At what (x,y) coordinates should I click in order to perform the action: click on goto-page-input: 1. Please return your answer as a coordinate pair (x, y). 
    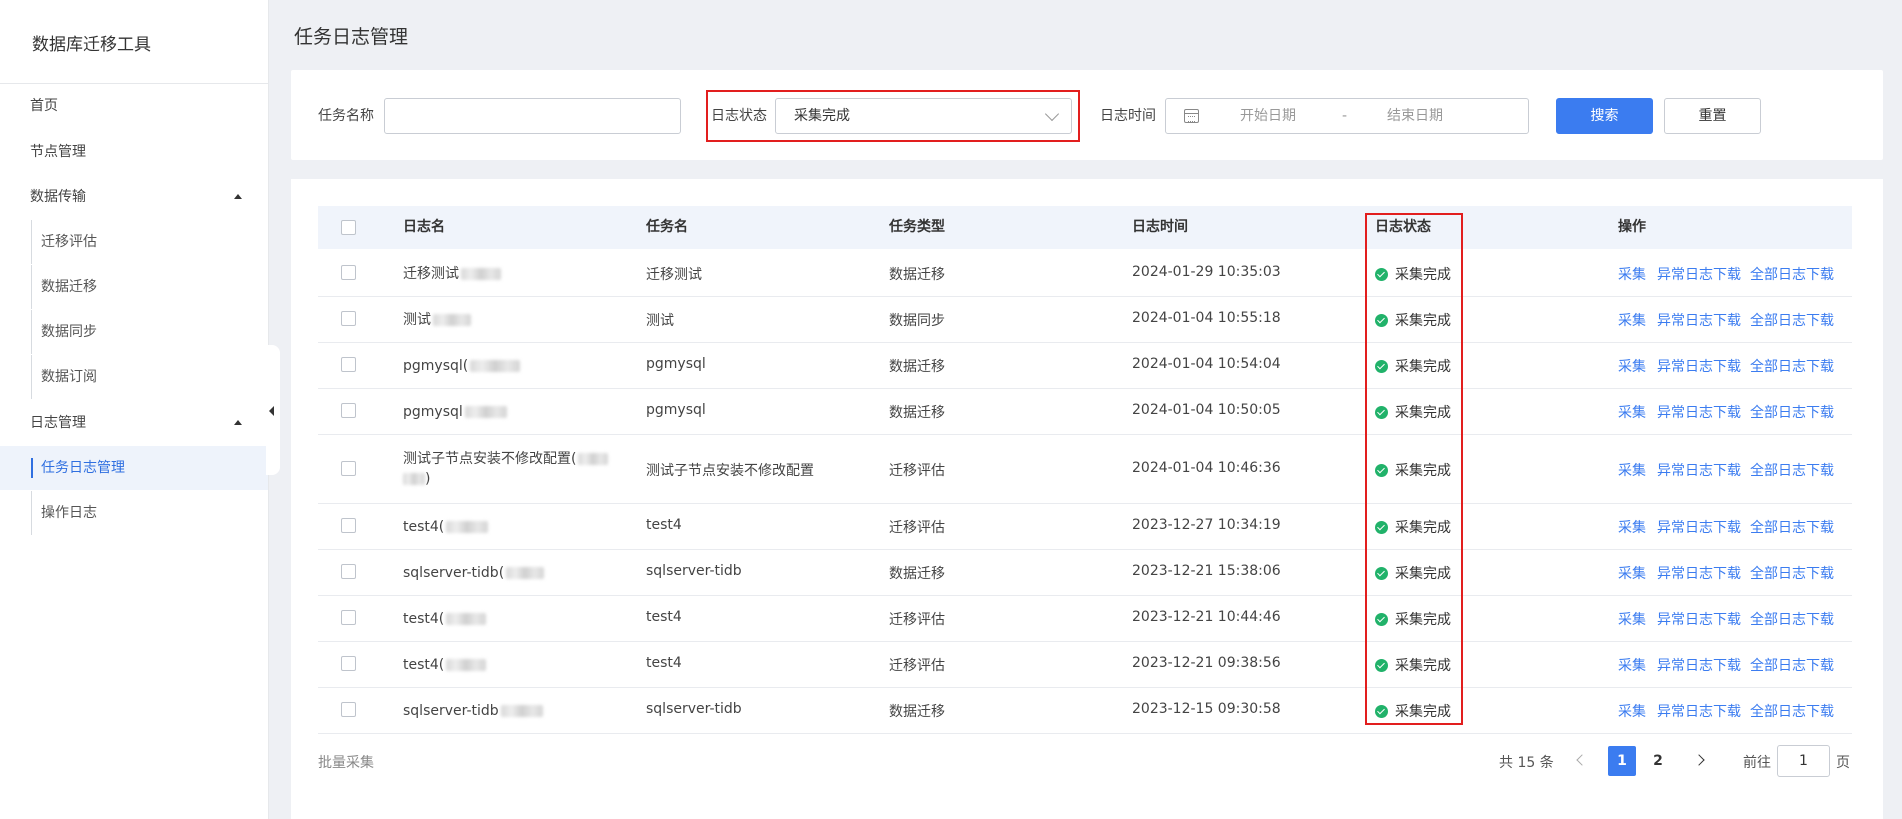
    Looking at the image, I should click on (1803, 761).